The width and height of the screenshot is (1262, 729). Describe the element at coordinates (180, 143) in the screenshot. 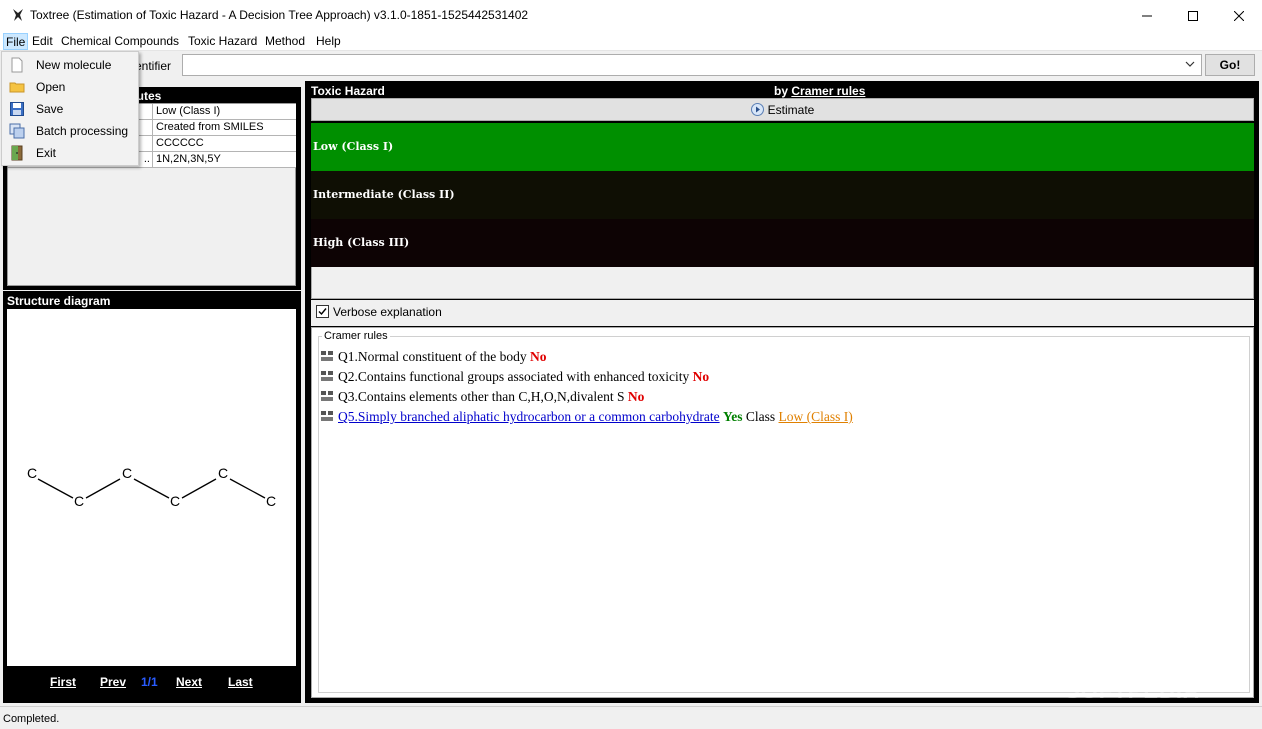

I see `attr-value: CCCCCC` at that location.